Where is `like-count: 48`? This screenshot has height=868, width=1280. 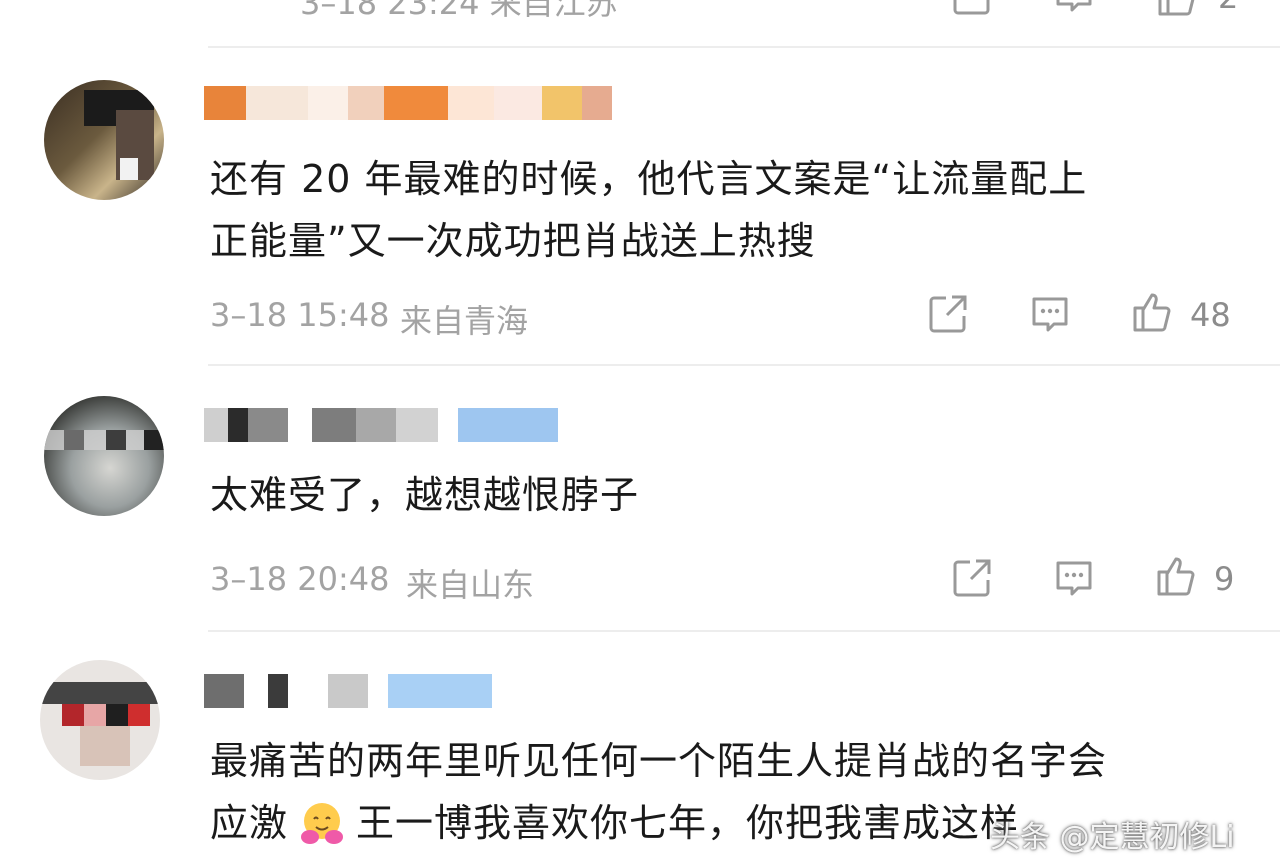
like-count: 48 is located at coordinates (1210, 315).